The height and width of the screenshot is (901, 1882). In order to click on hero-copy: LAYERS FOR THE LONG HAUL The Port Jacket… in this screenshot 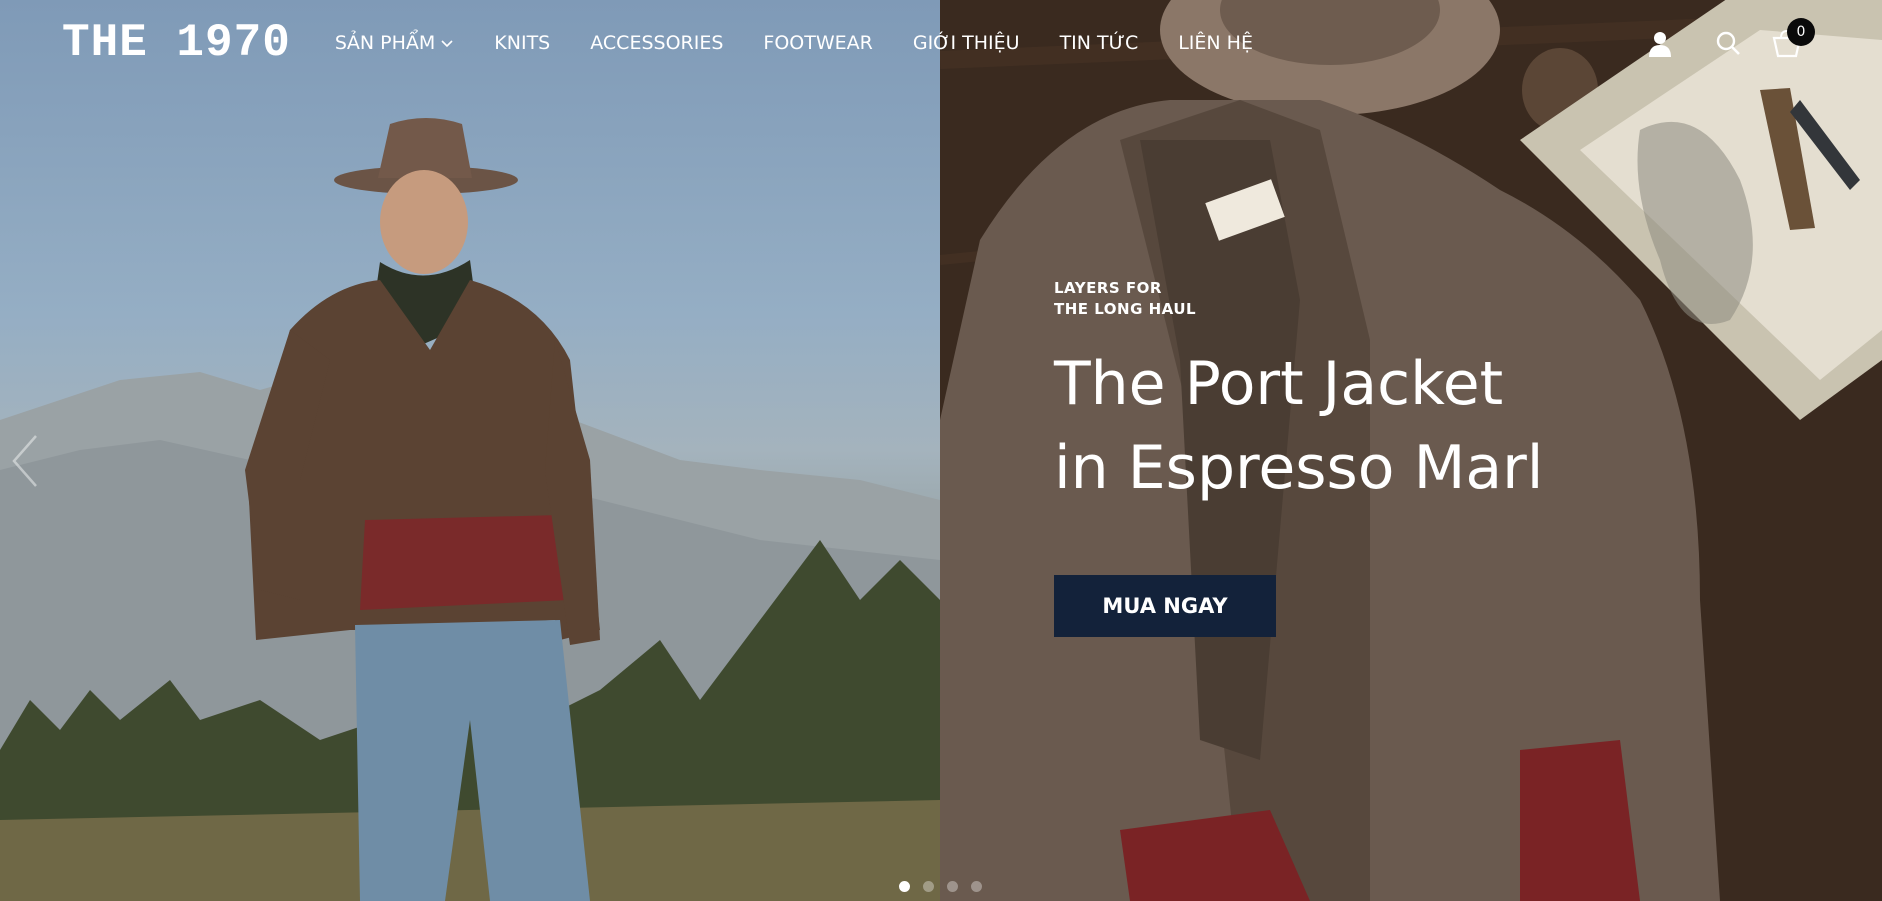, I will do `click(1354, 457)`.